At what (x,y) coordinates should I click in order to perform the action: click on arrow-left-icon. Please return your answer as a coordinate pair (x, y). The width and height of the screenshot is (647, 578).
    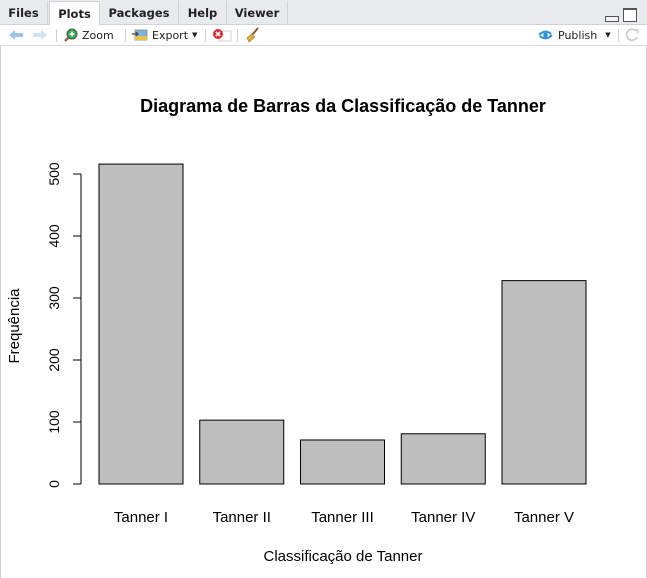
    Looking at the image, I should click on (16, 35).